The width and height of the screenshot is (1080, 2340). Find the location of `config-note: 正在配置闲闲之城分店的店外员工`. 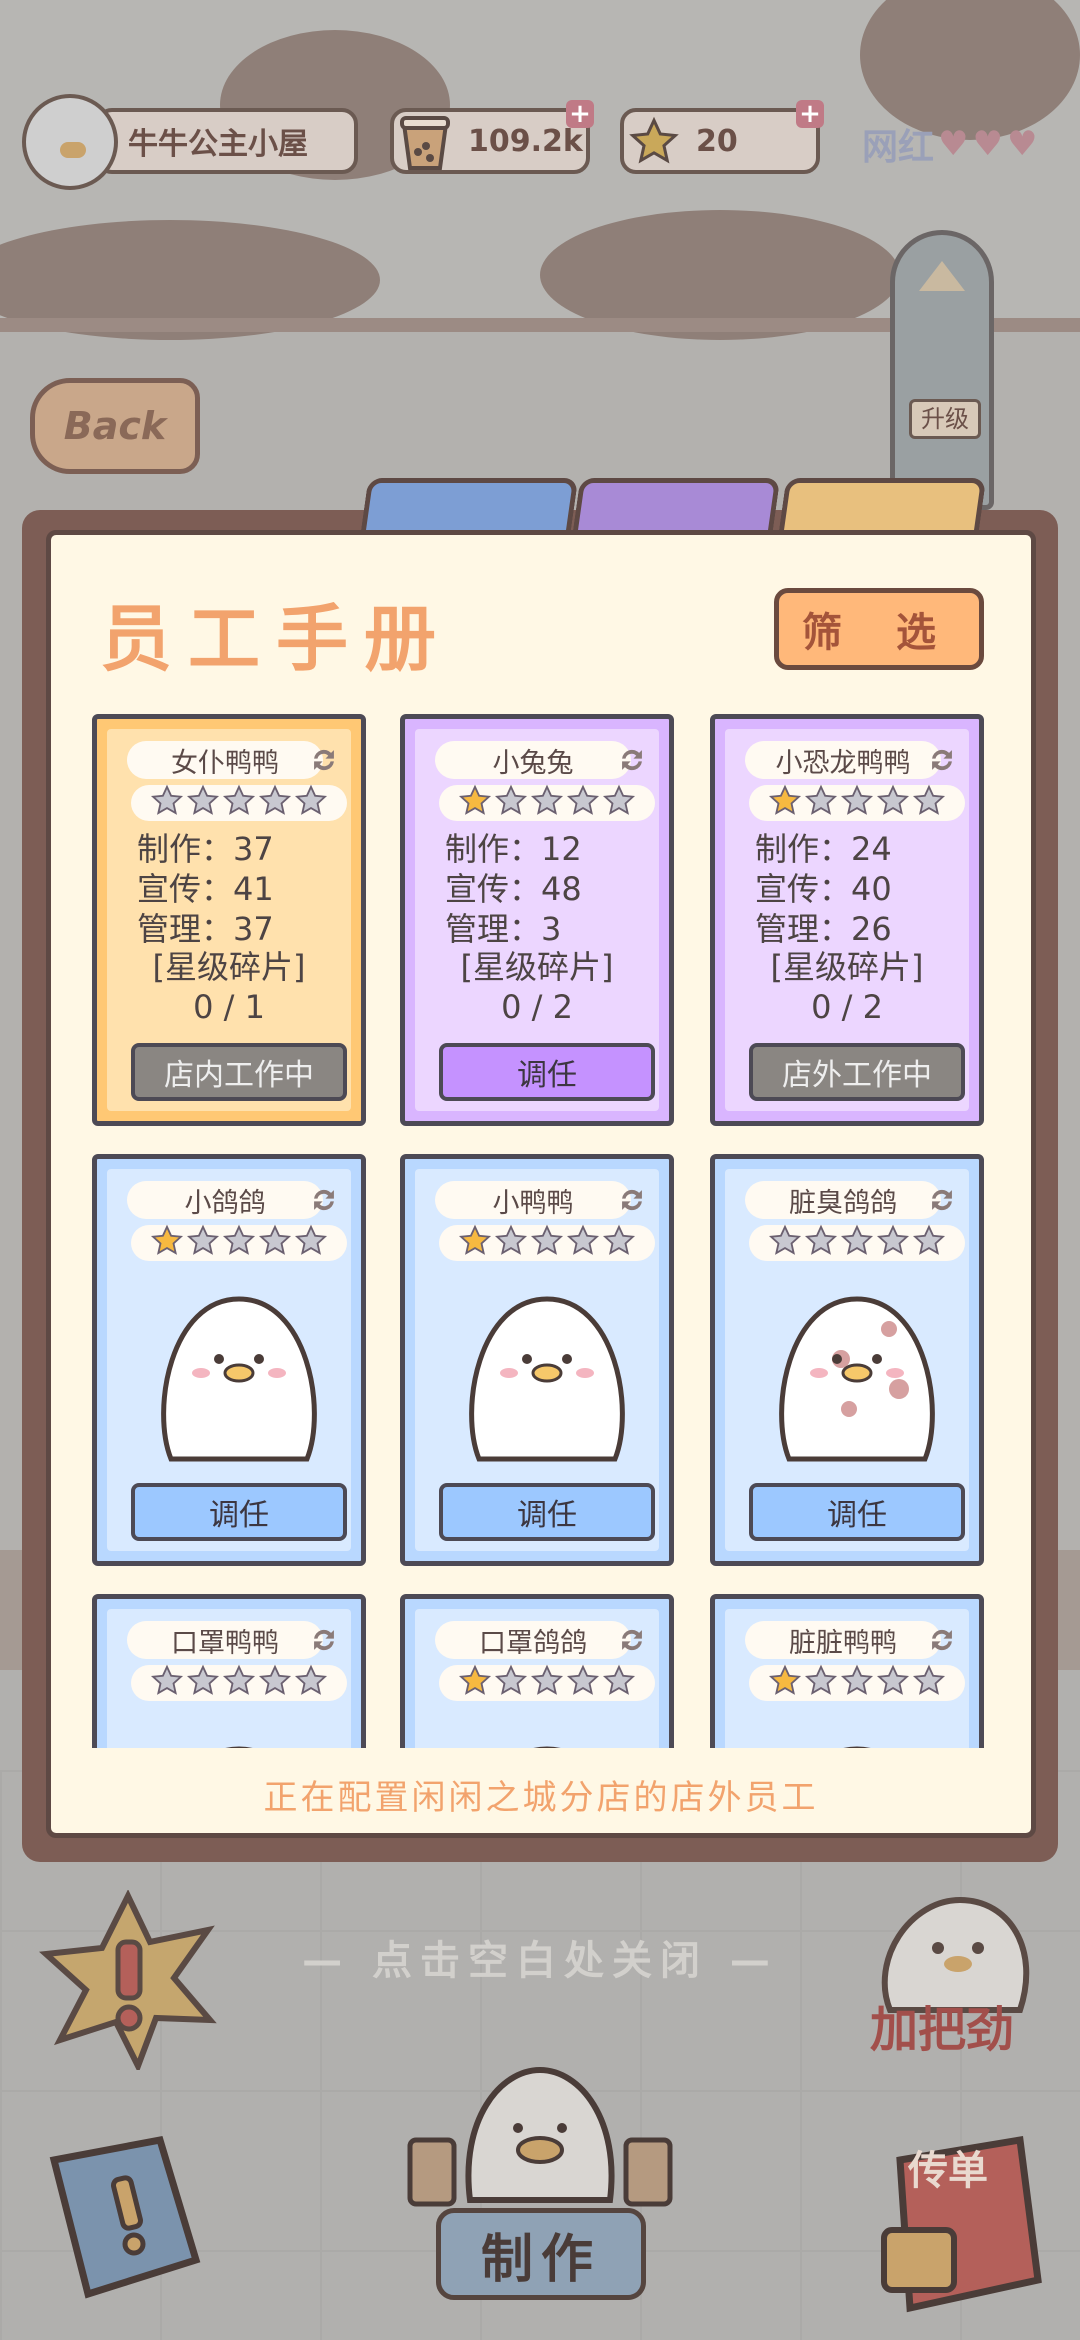

config-note: 正在配置闲闲之城分店的店外员工 is located at coordinates (541, 1798).